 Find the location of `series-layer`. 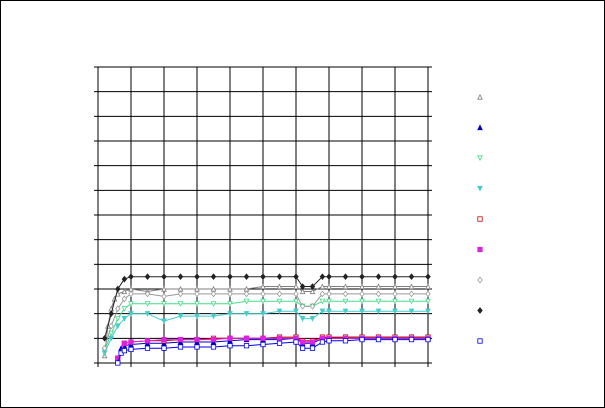

series-layer is located at coordinates (266, 319).